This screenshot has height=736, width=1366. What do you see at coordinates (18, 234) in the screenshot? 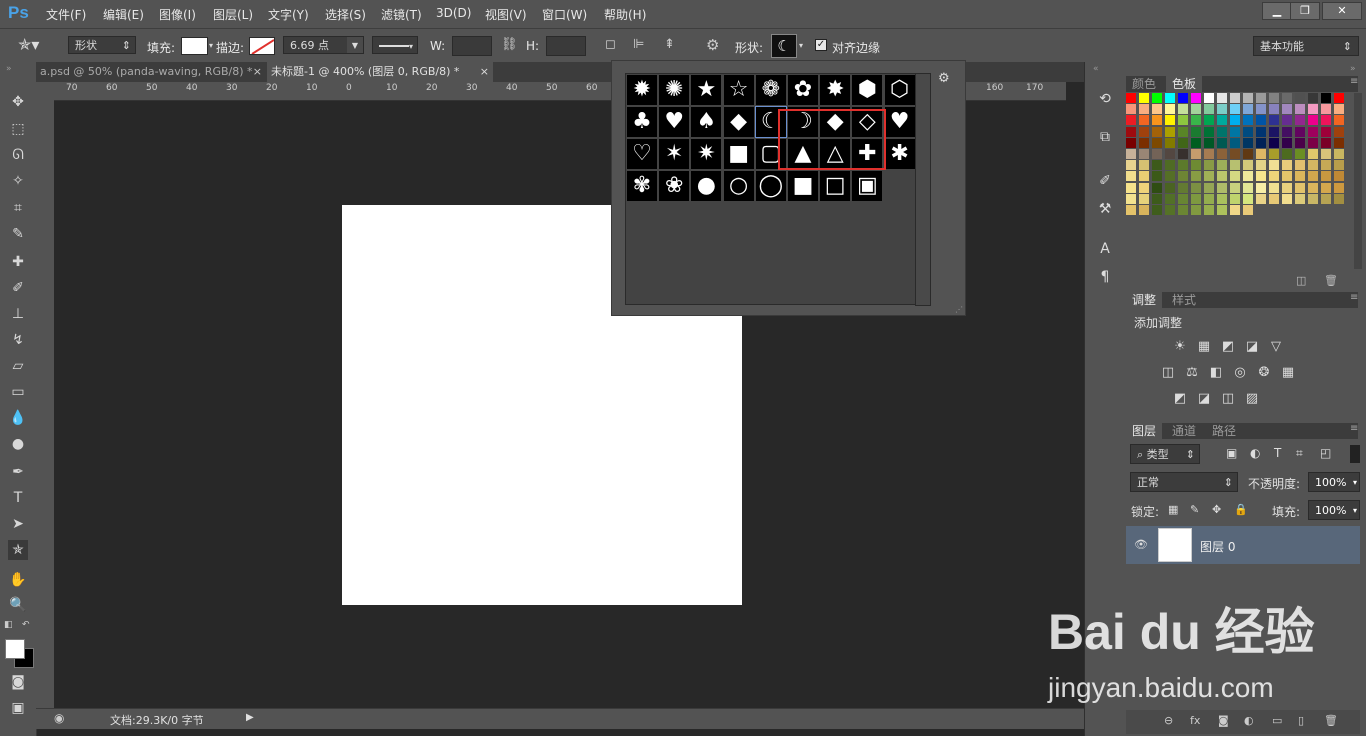
I see `eyedropper-tool-icon: ✎` at bounding box center [18, 234].